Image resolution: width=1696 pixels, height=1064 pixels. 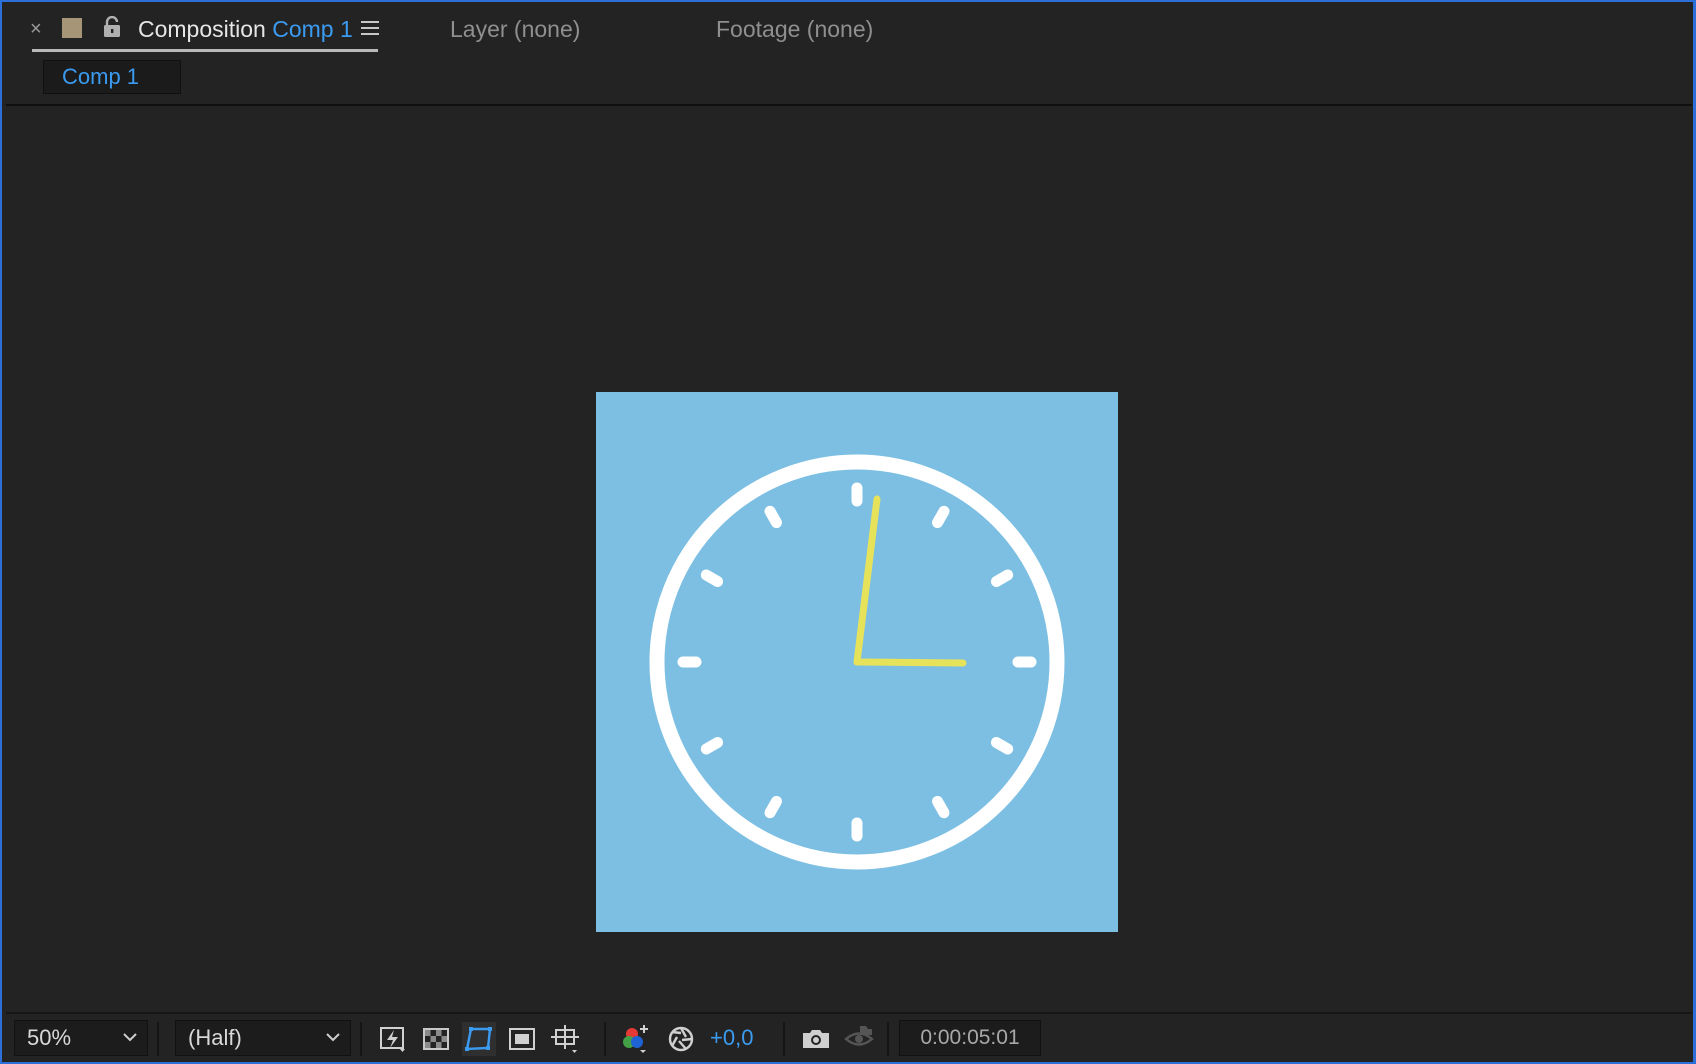 I want to click on exposure-value: +0,0, so click(x=731, y=1038).